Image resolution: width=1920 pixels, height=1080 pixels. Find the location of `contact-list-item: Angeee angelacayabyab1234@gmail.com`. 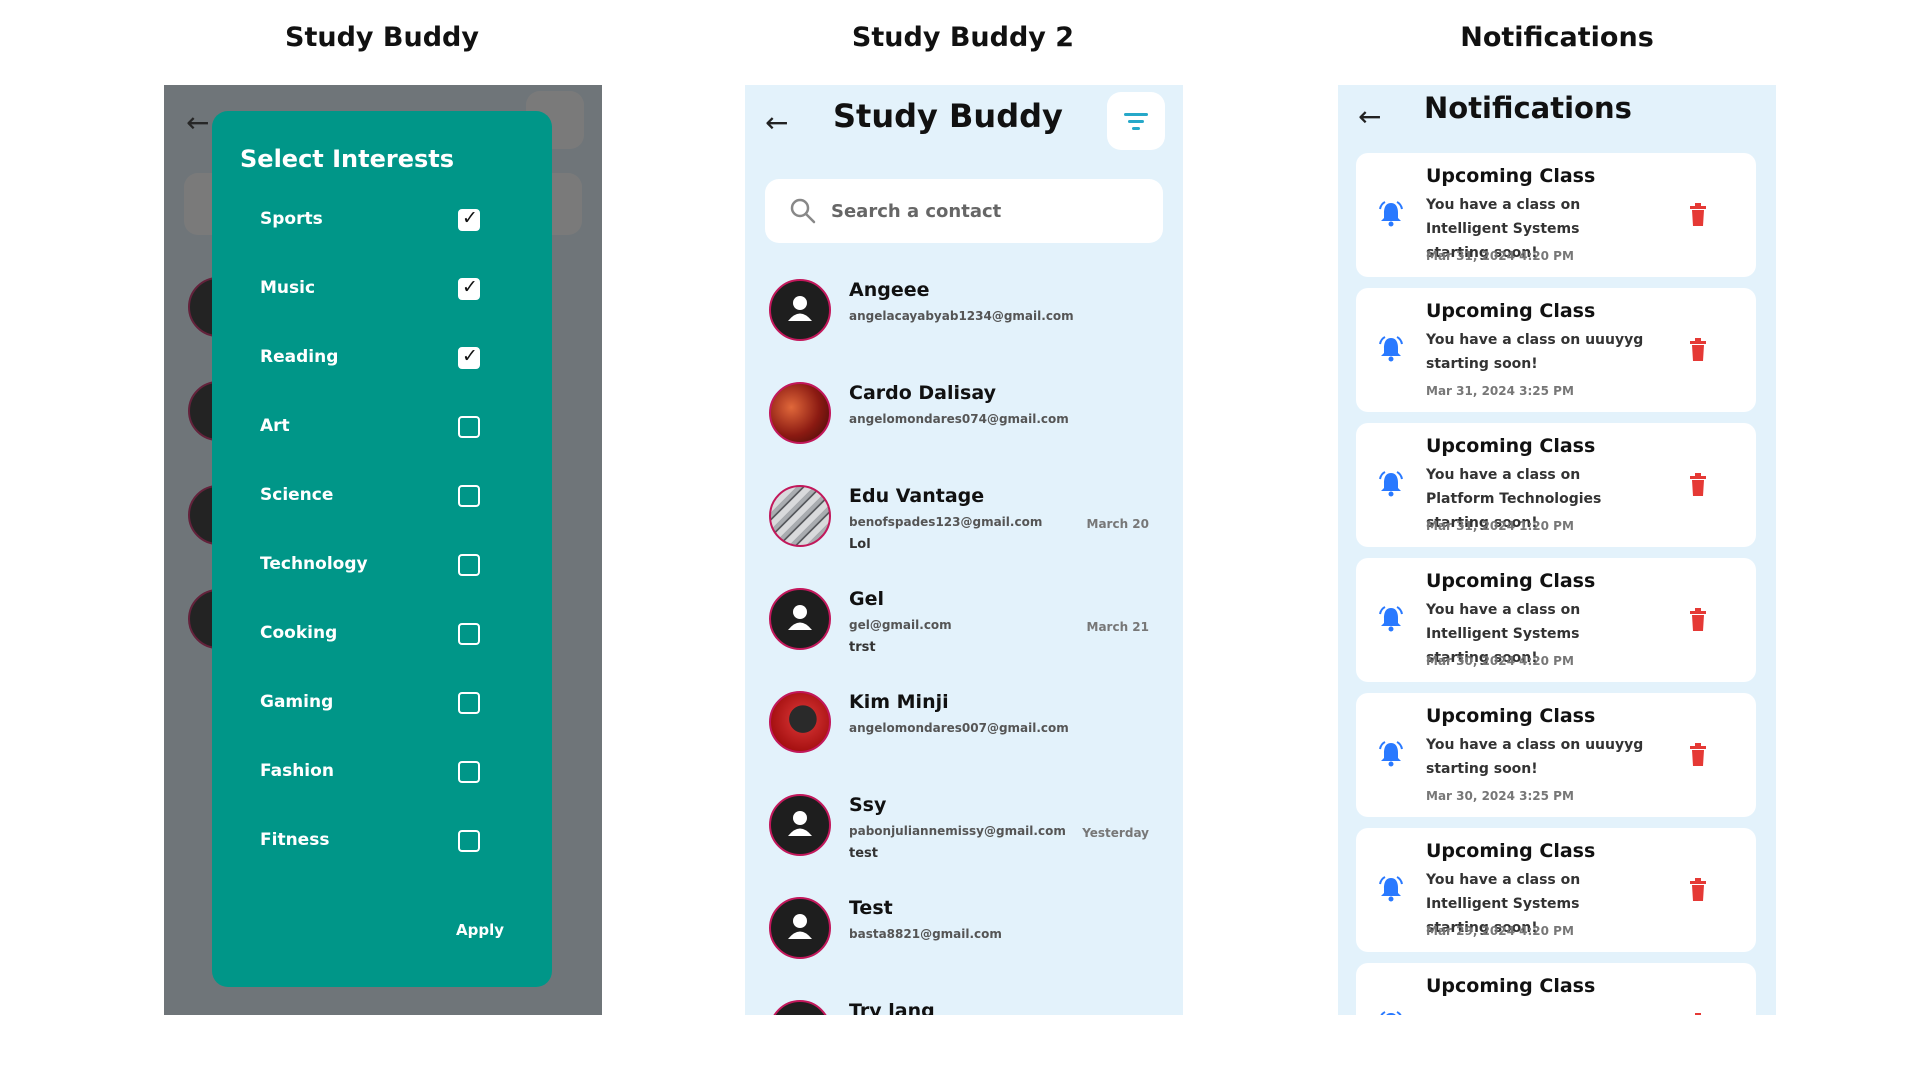

contact-list-item: Angeee angelacayabyab1234@gmail.com is located at coordinates (964, 323).